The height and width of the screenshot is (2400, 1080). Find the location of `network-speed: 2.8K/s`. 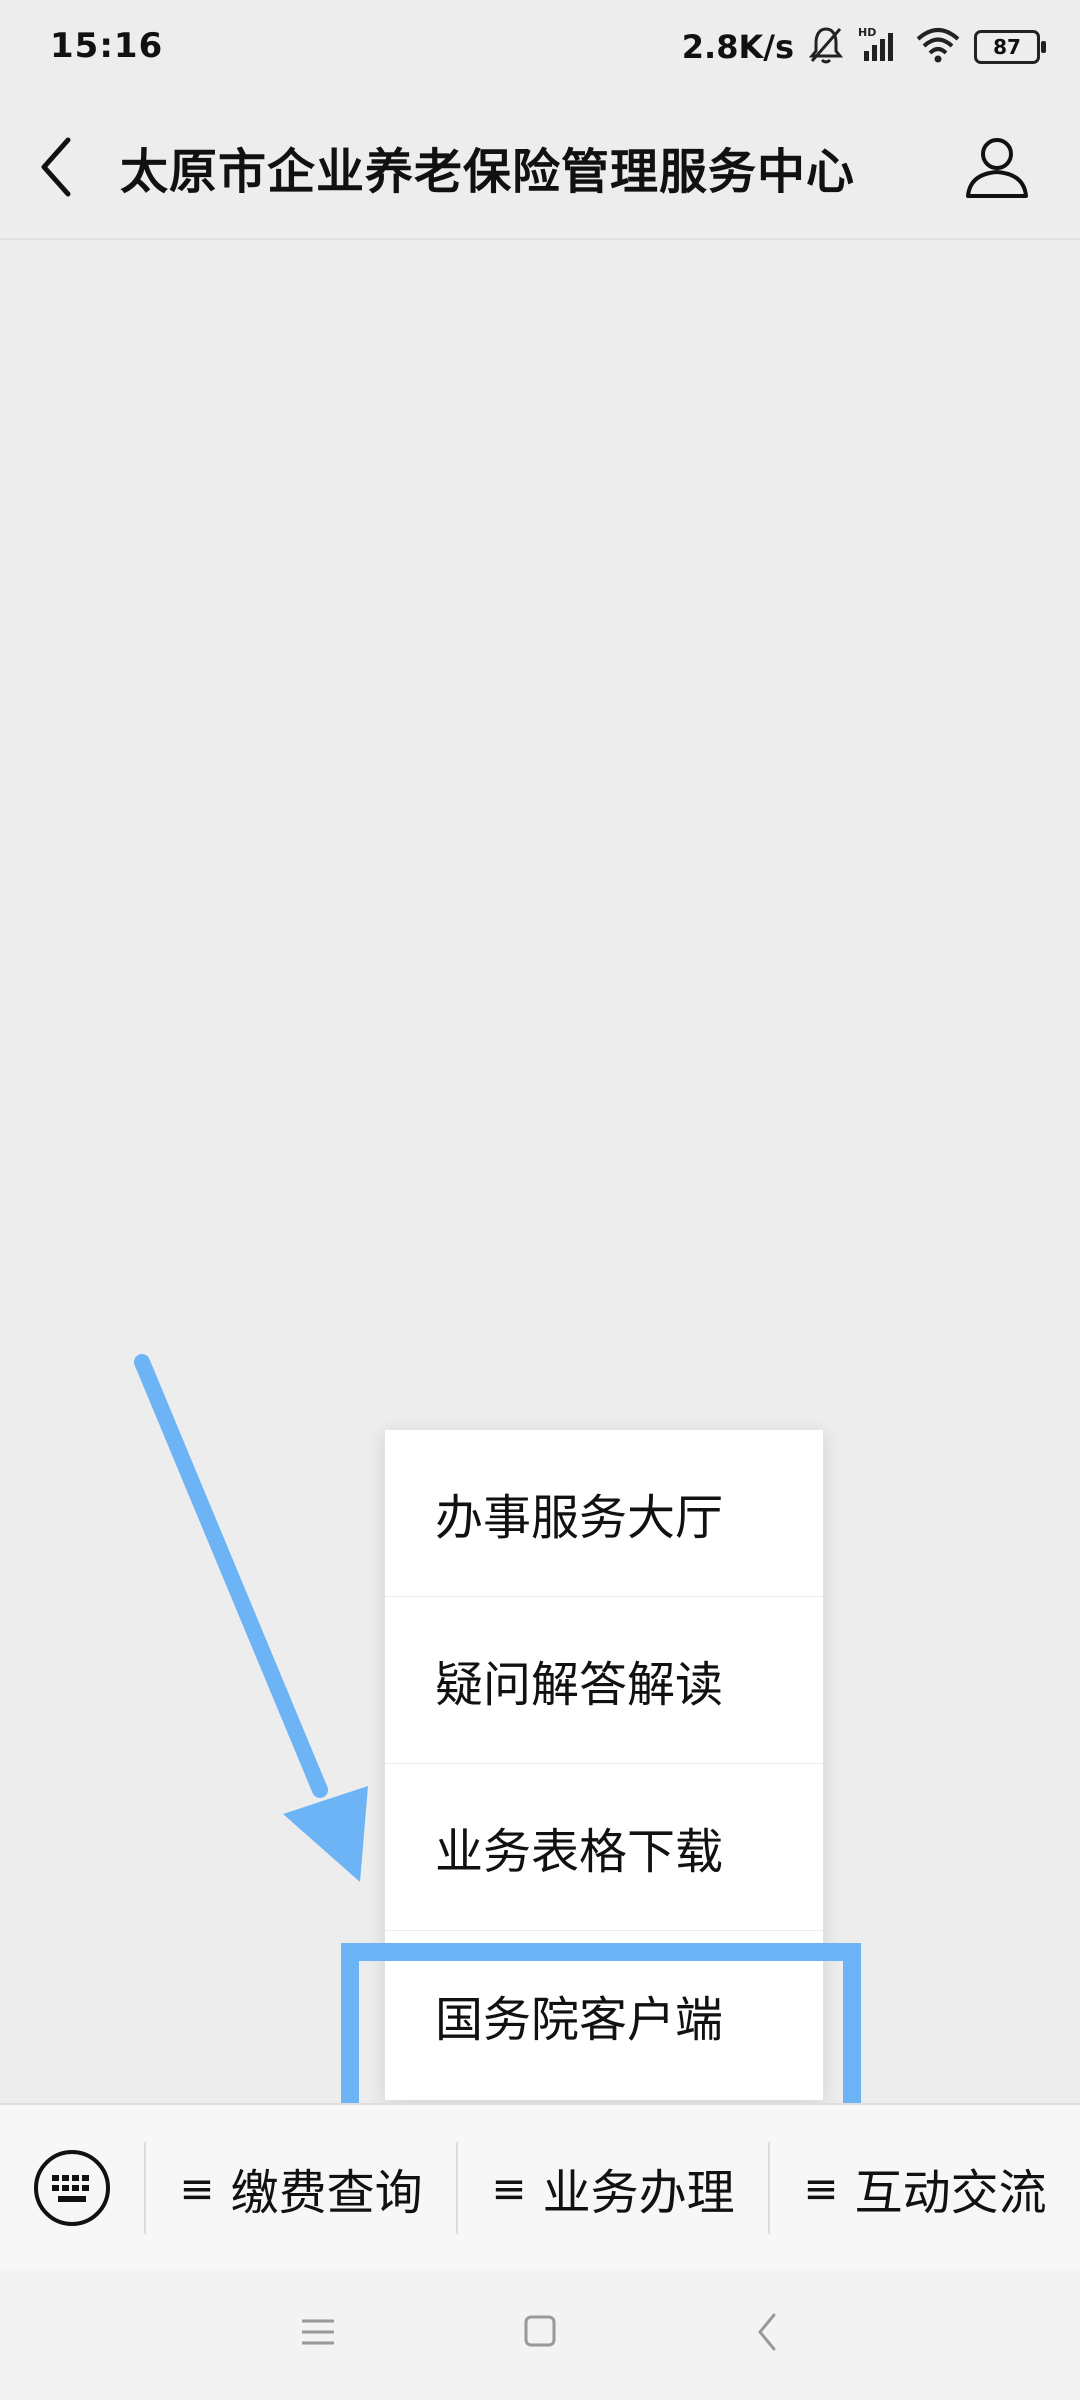

network-speed: 2.8K/s is located at coordinates (737, 47).